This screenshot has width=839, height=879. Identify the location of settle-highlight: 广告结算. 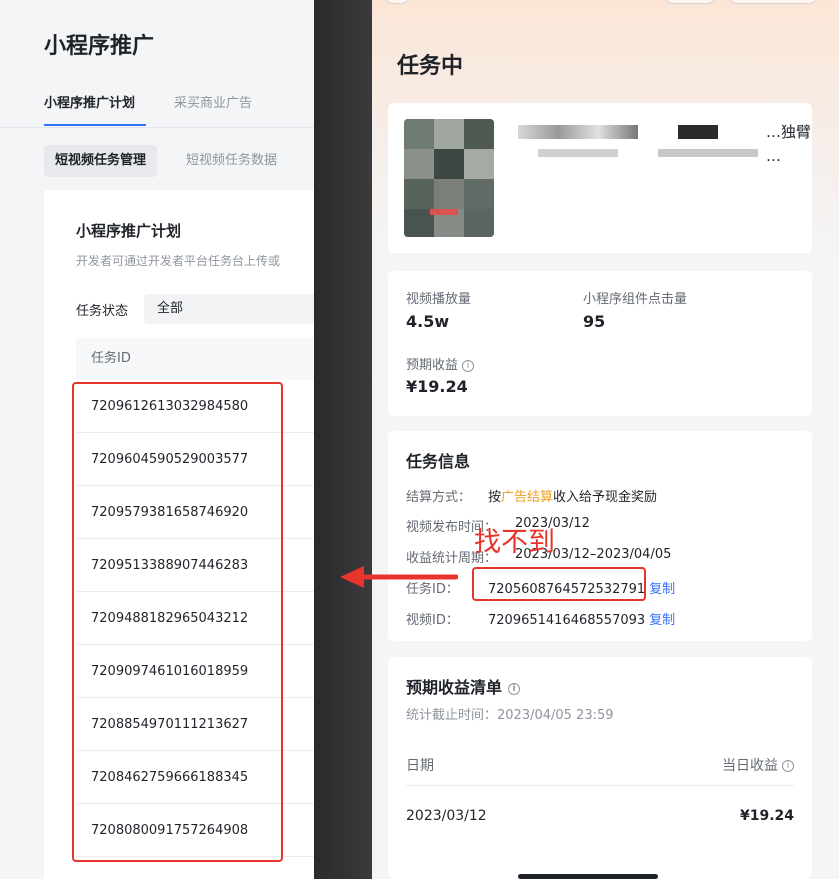
(527, 497).